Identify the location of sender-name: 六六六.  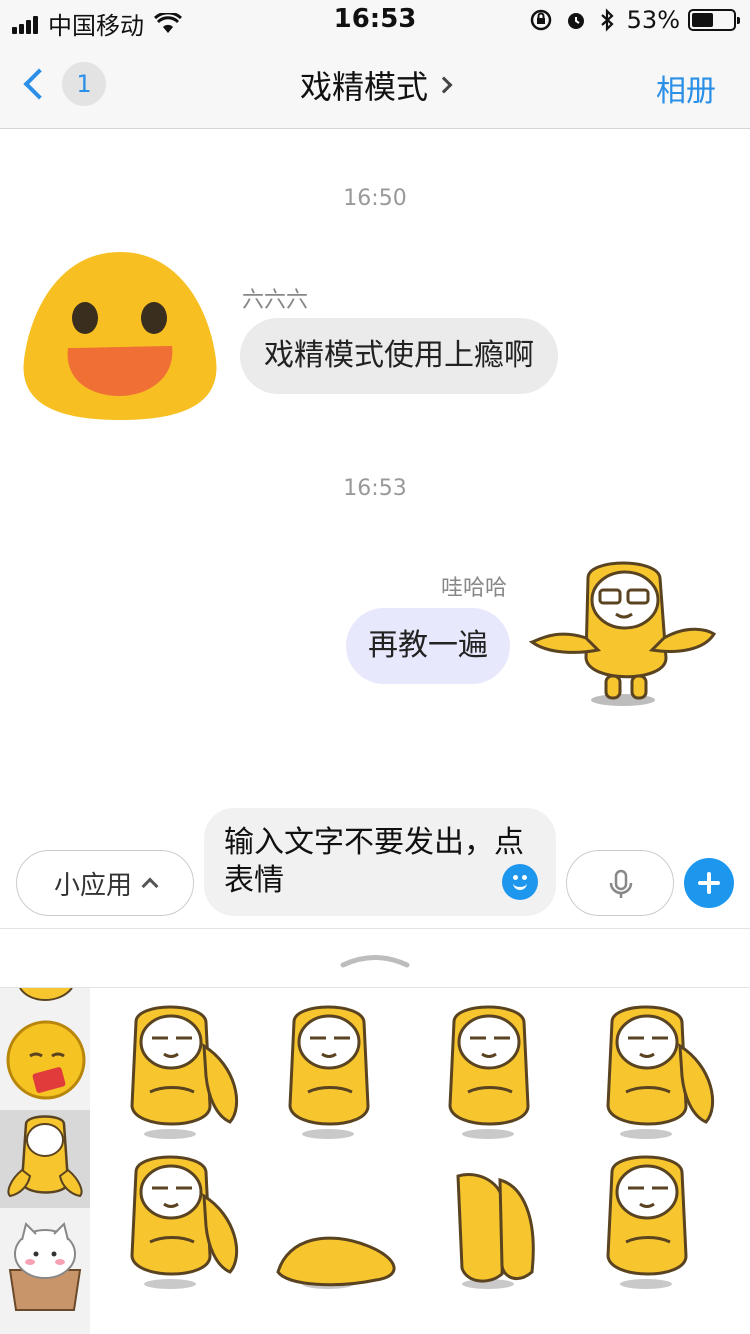
(275, 300).